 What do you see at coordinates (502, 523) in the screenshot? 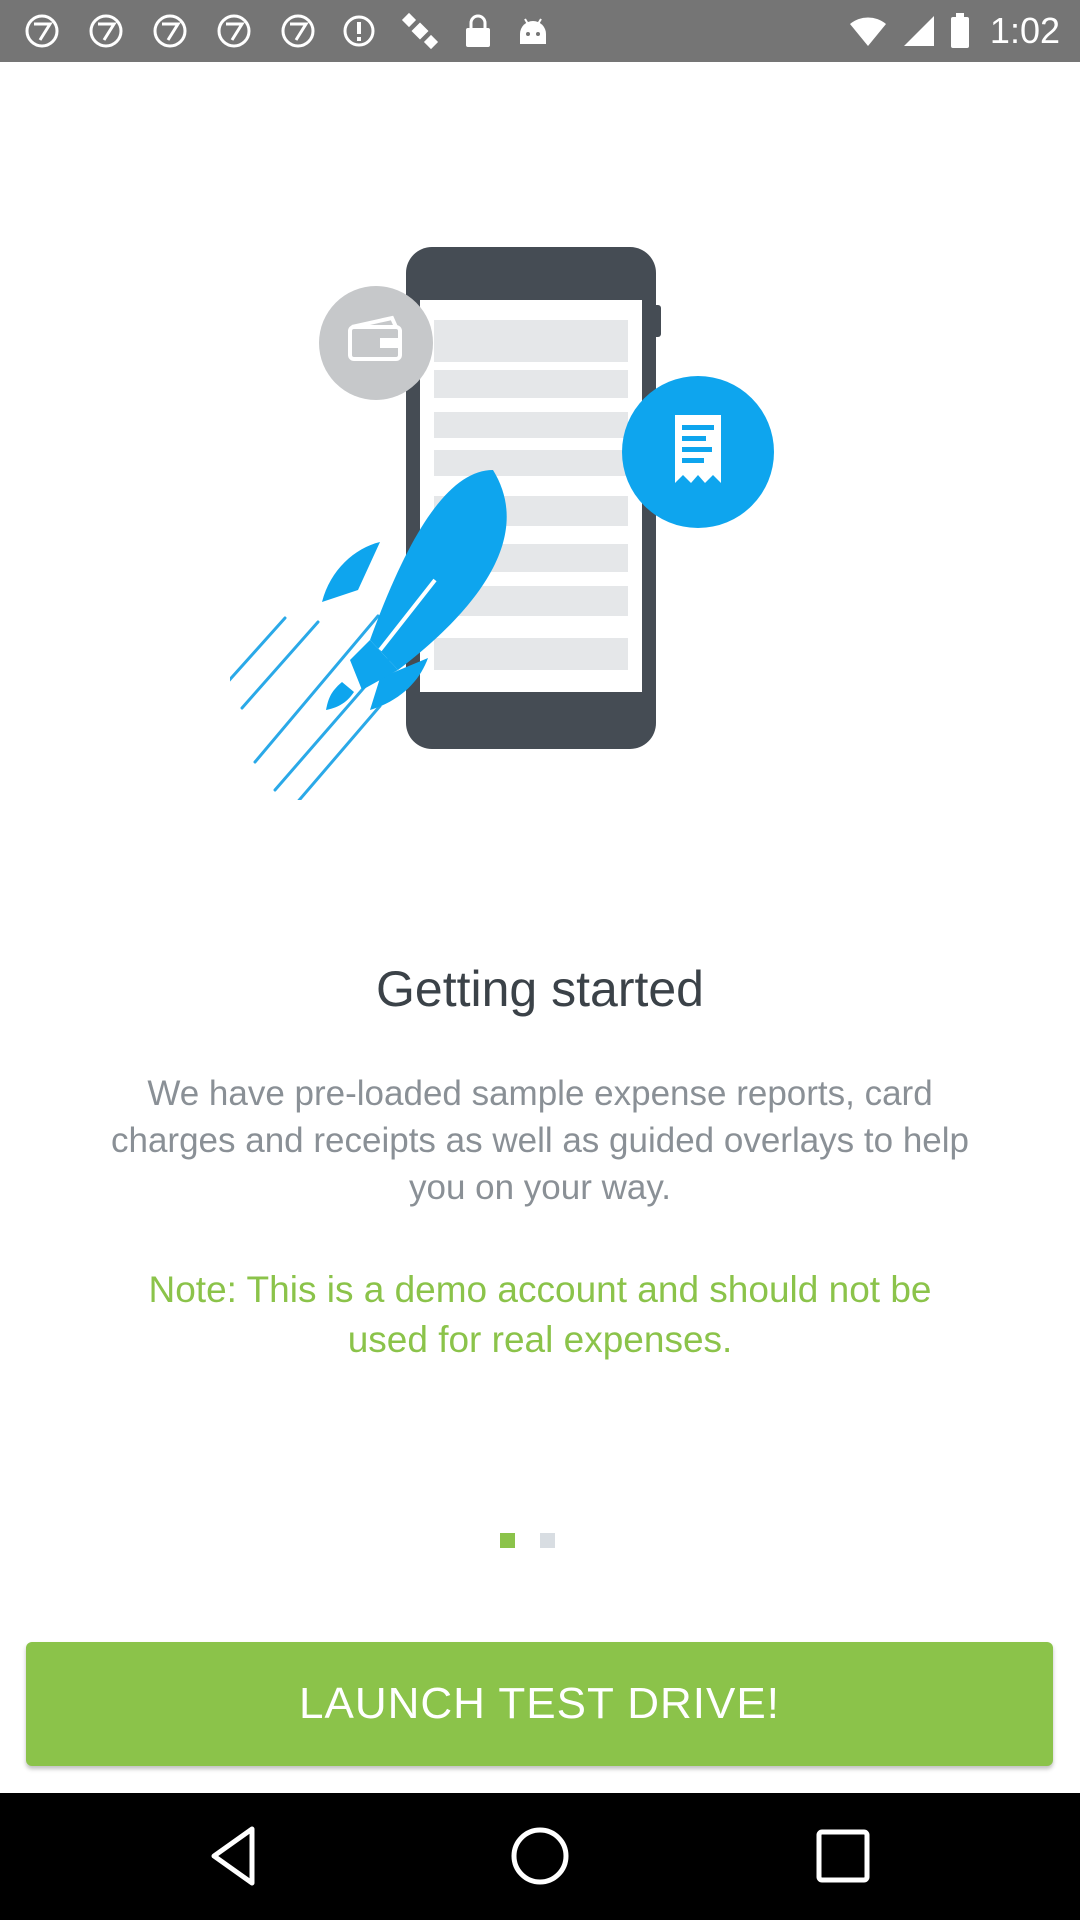
I see `getting-started-illustration` at bounding box center [502, 523].